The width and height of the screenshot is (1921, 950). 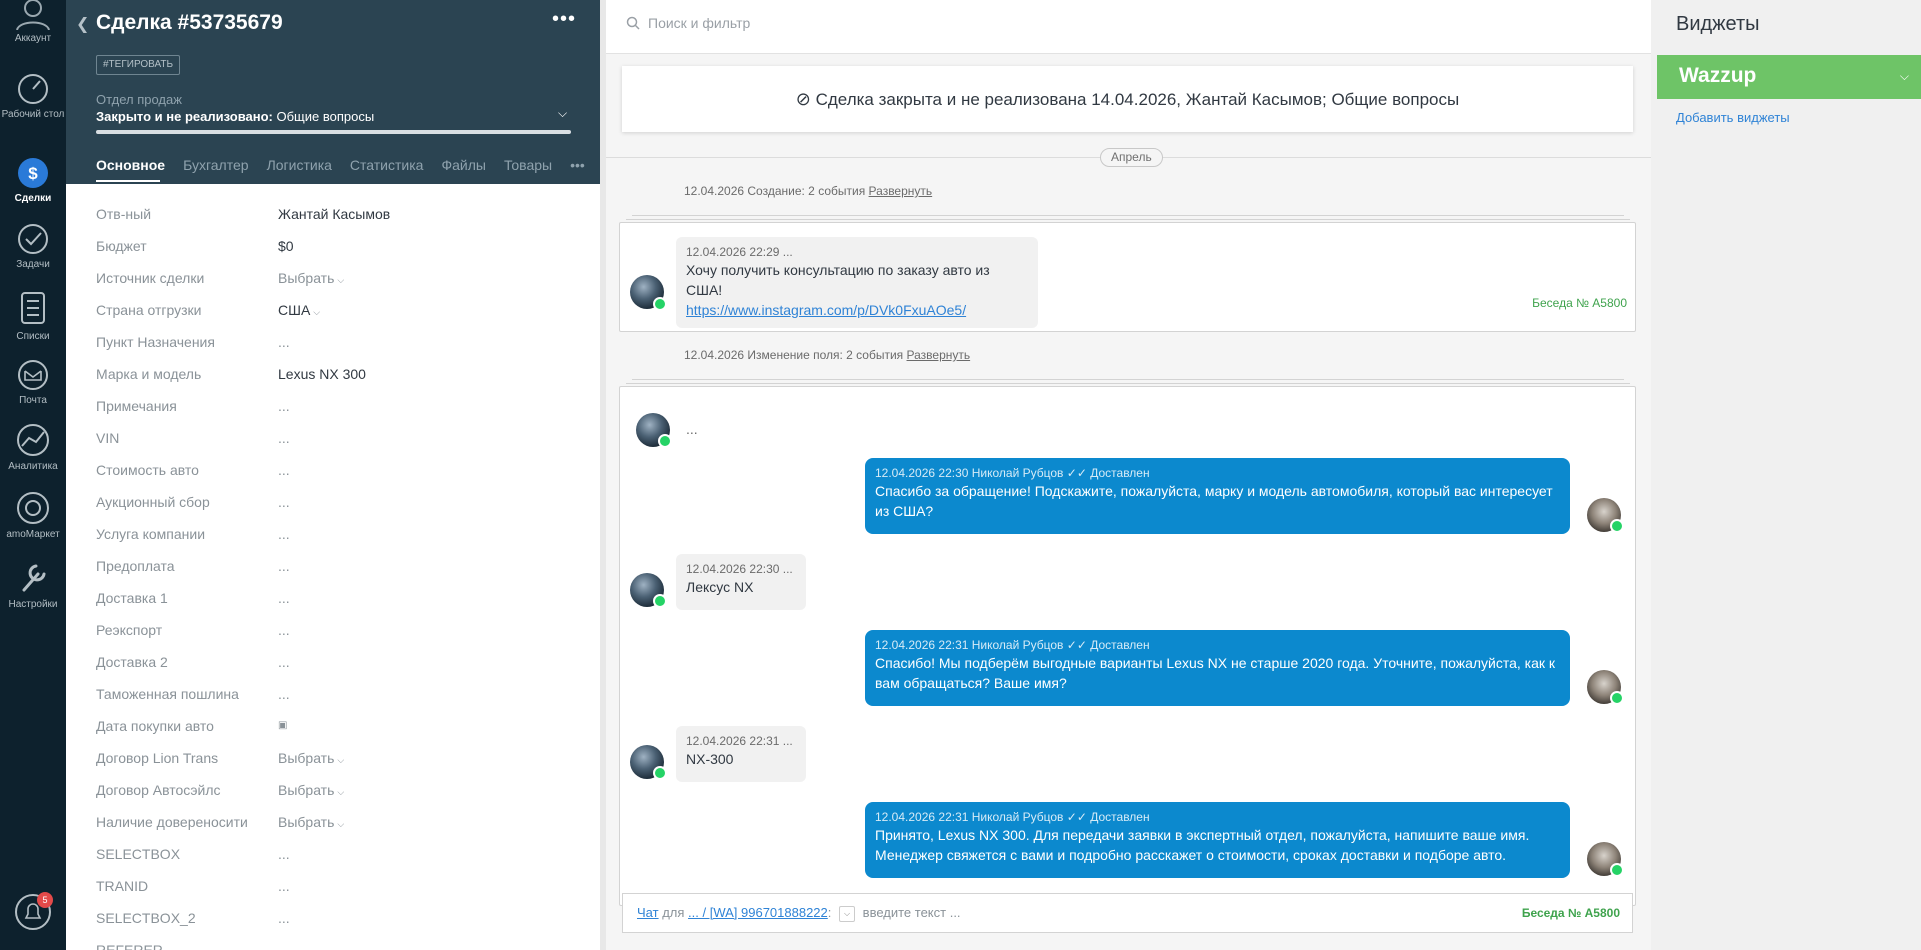 I want to click on chat-mode-link: Чат, so click(x=648, y=912).